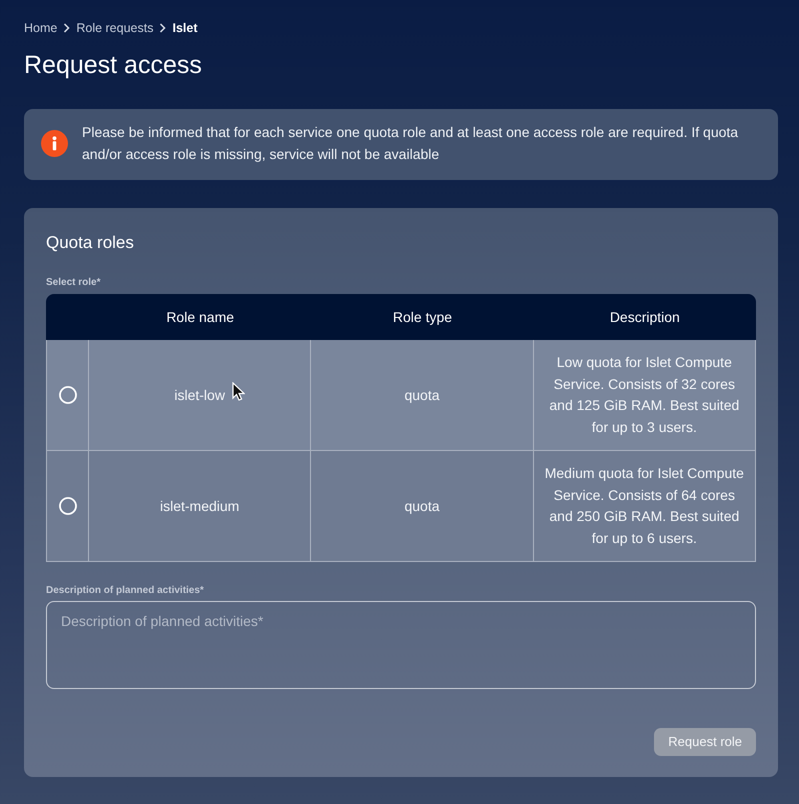 This screenshot has width=799, height=804. Describe the element at coordinates (185, 28) in the screenshot. I see `breadcrumb-current: Islet` at that location.